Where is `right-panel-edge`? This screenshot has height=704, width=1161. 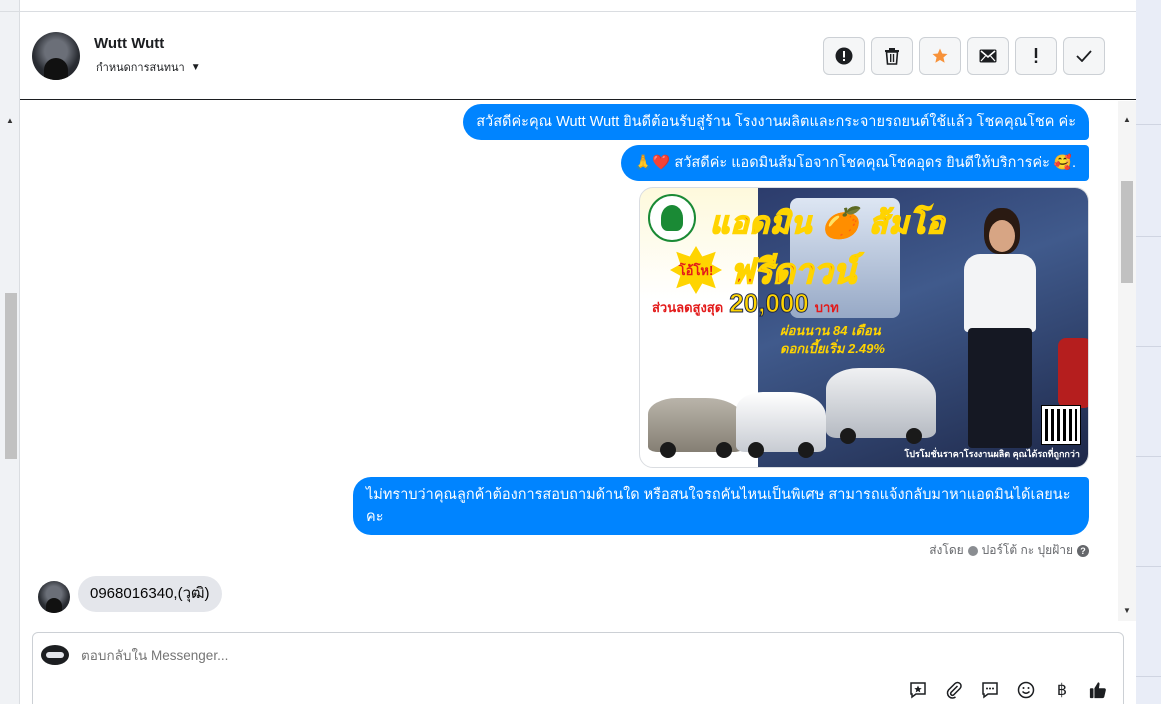
right-panel-edge is located at coordinates (1148, 352).